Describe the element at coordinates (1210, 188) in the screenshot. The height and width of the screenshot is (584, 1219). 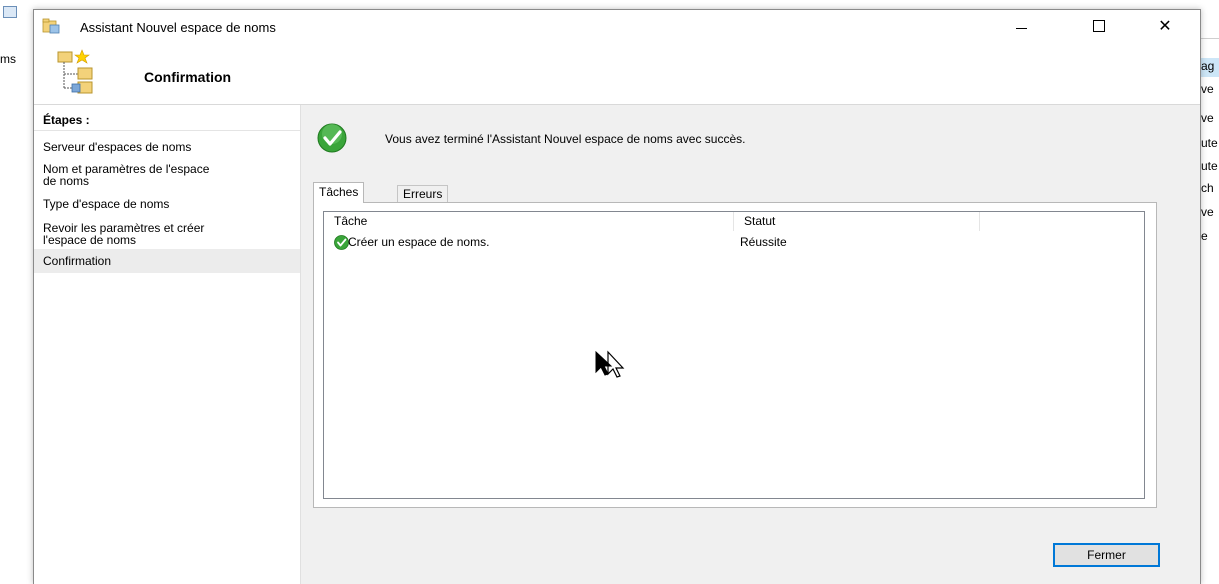
I see `background-action-item: ch` at that location.